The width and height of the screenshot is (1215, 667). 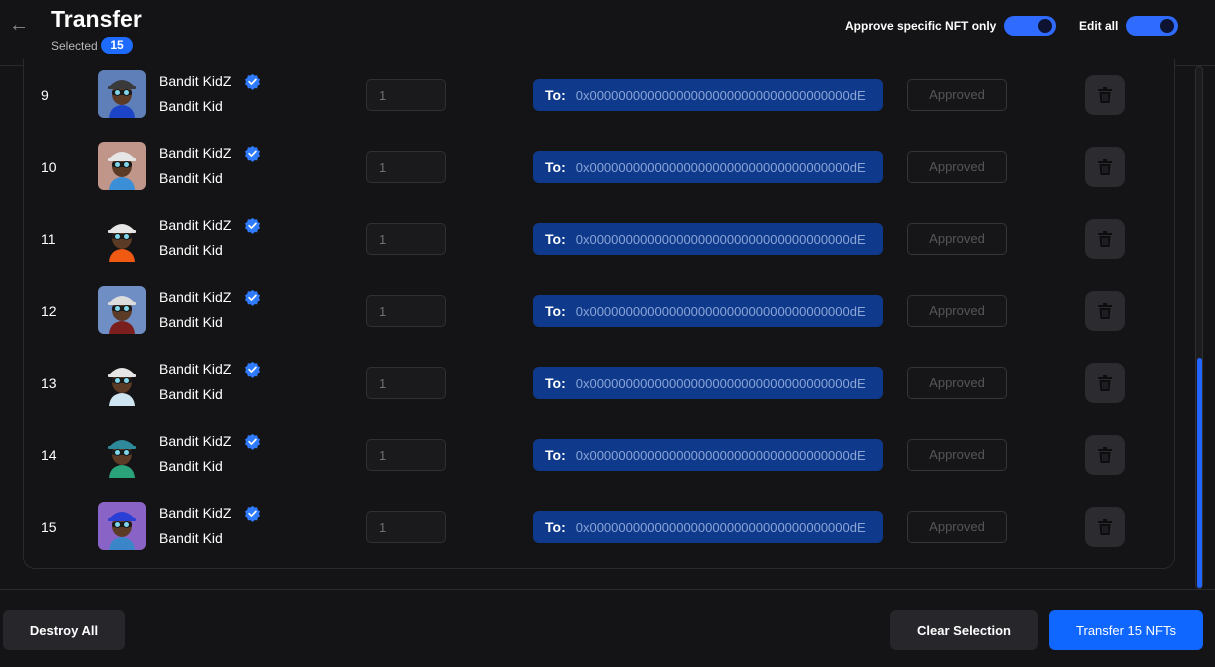 I want to click on toggle-knob, so click(x=1045, y=26).